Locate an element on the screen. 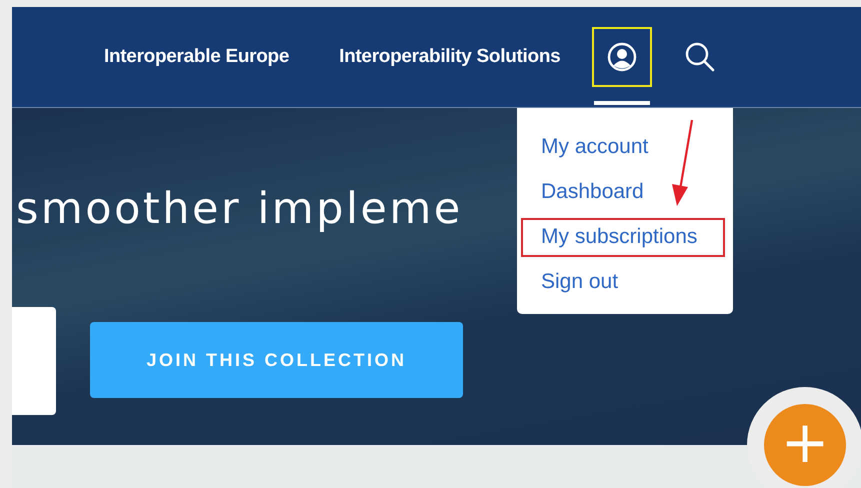 The width and height of the screenshot is (861, 488). menu-item: Dashboard is located at coordinates (623, 192).